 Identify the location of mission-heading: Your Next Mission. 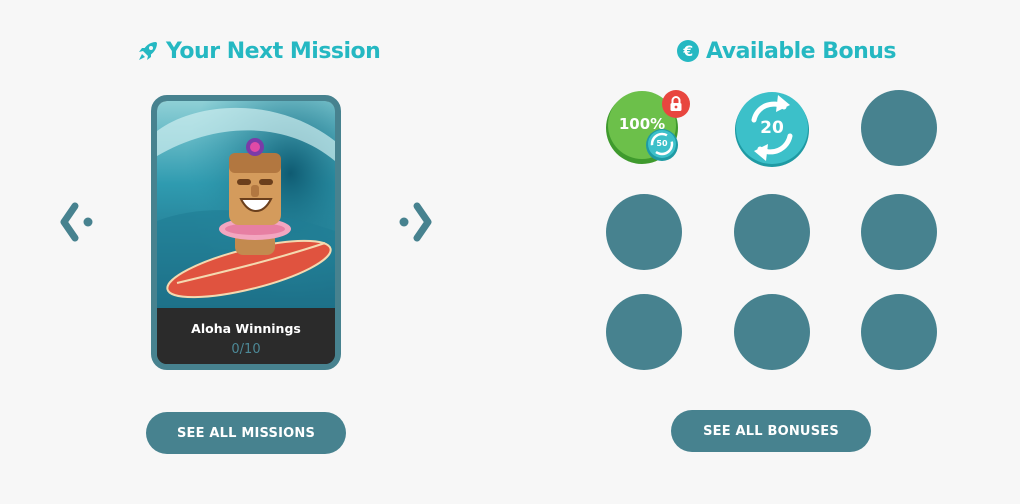
(258, 51).